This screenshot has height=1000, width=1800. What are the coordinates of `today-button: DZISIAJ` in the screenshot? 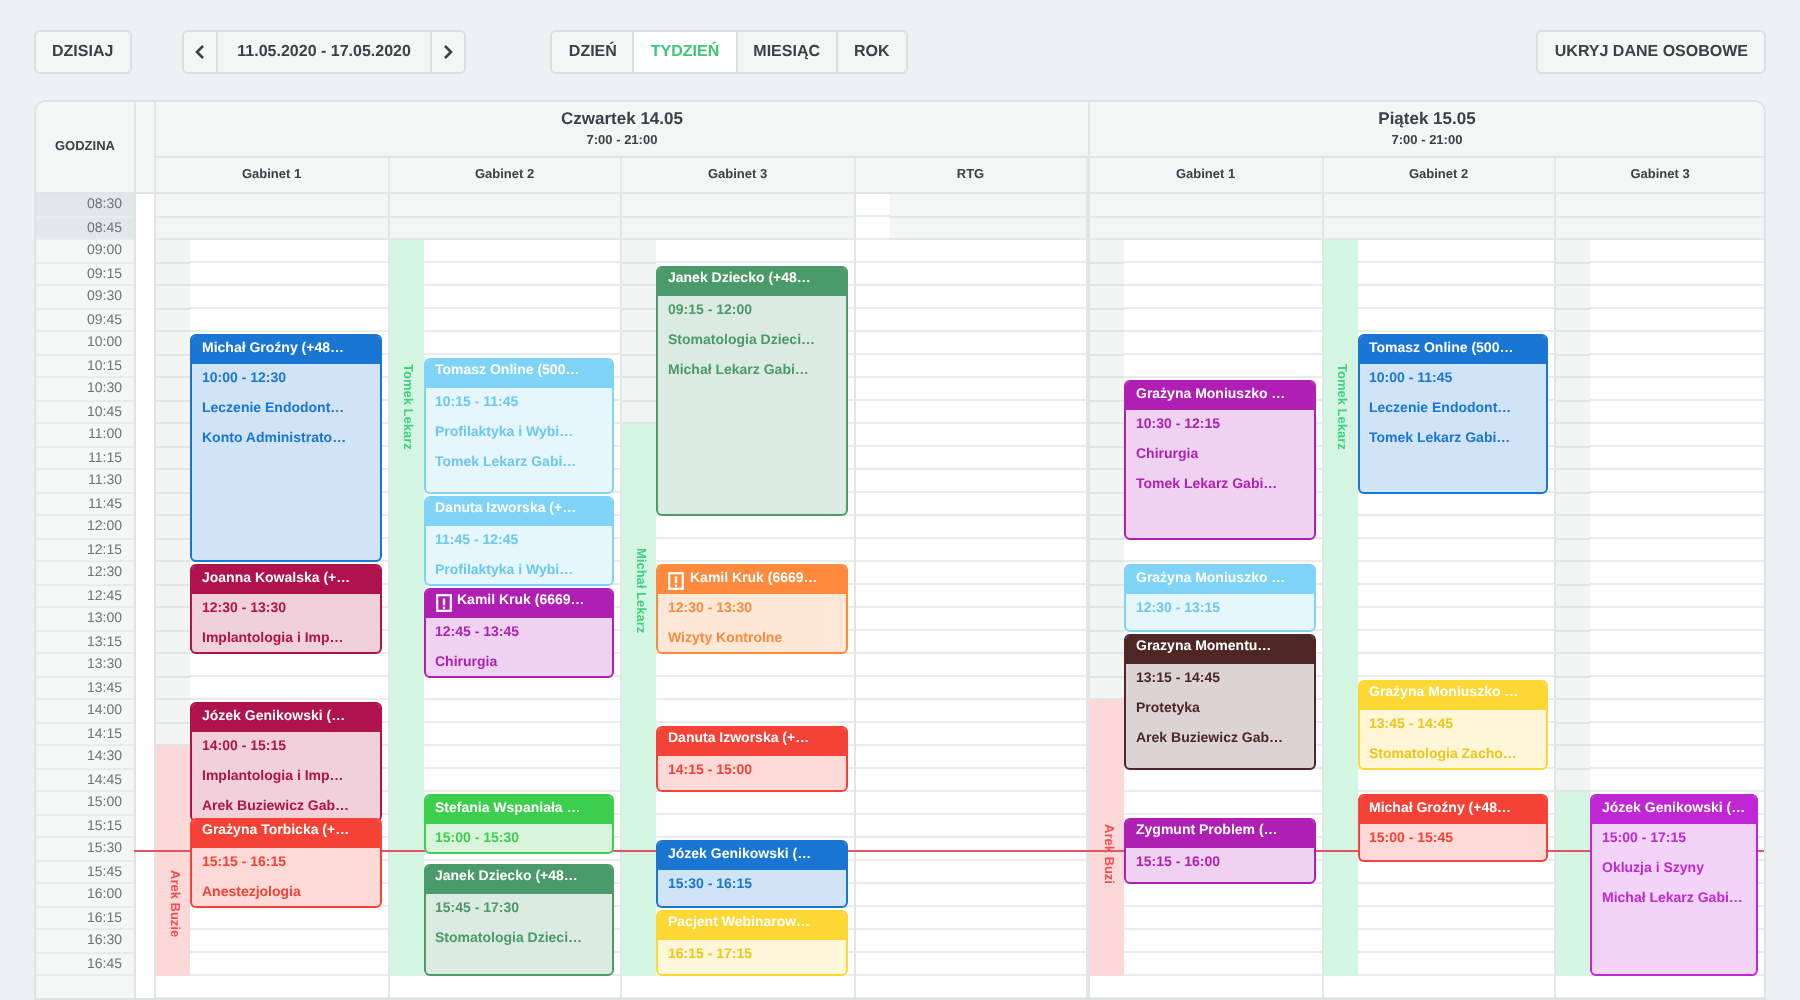 It's located at (83, 52).